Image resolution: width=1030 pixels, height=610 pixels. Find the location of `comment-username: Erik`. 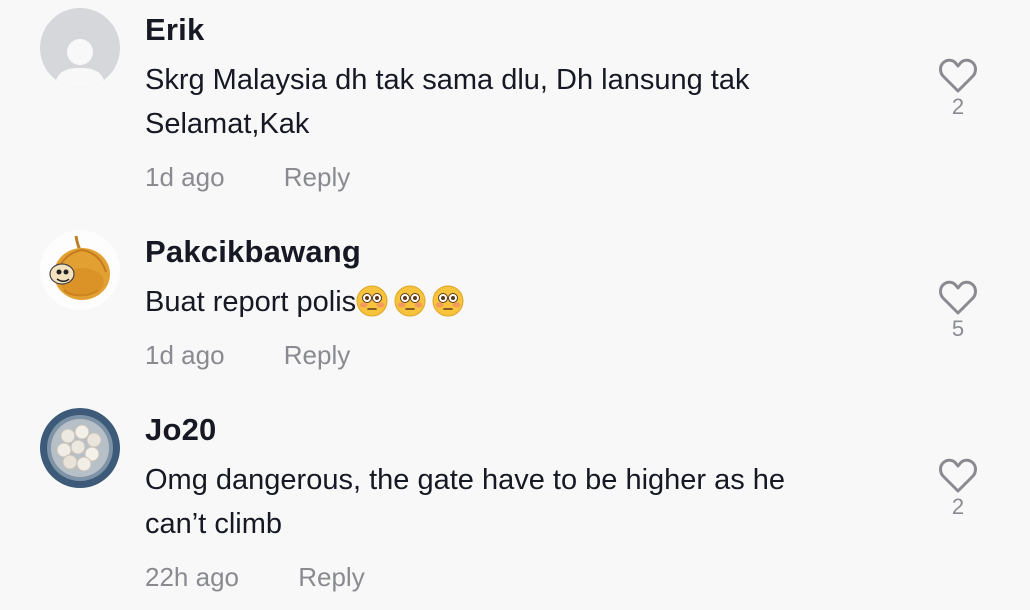

comment-username: Erik is located at coordinates (174, 30).